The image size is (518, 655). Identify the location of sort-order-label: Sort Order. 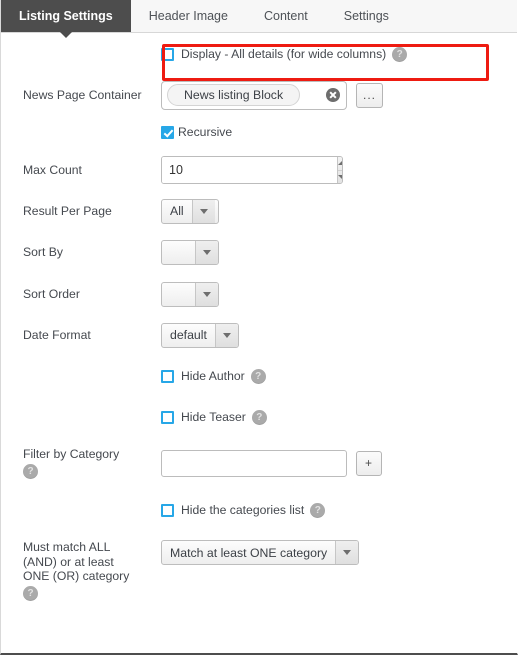
(51, 293).